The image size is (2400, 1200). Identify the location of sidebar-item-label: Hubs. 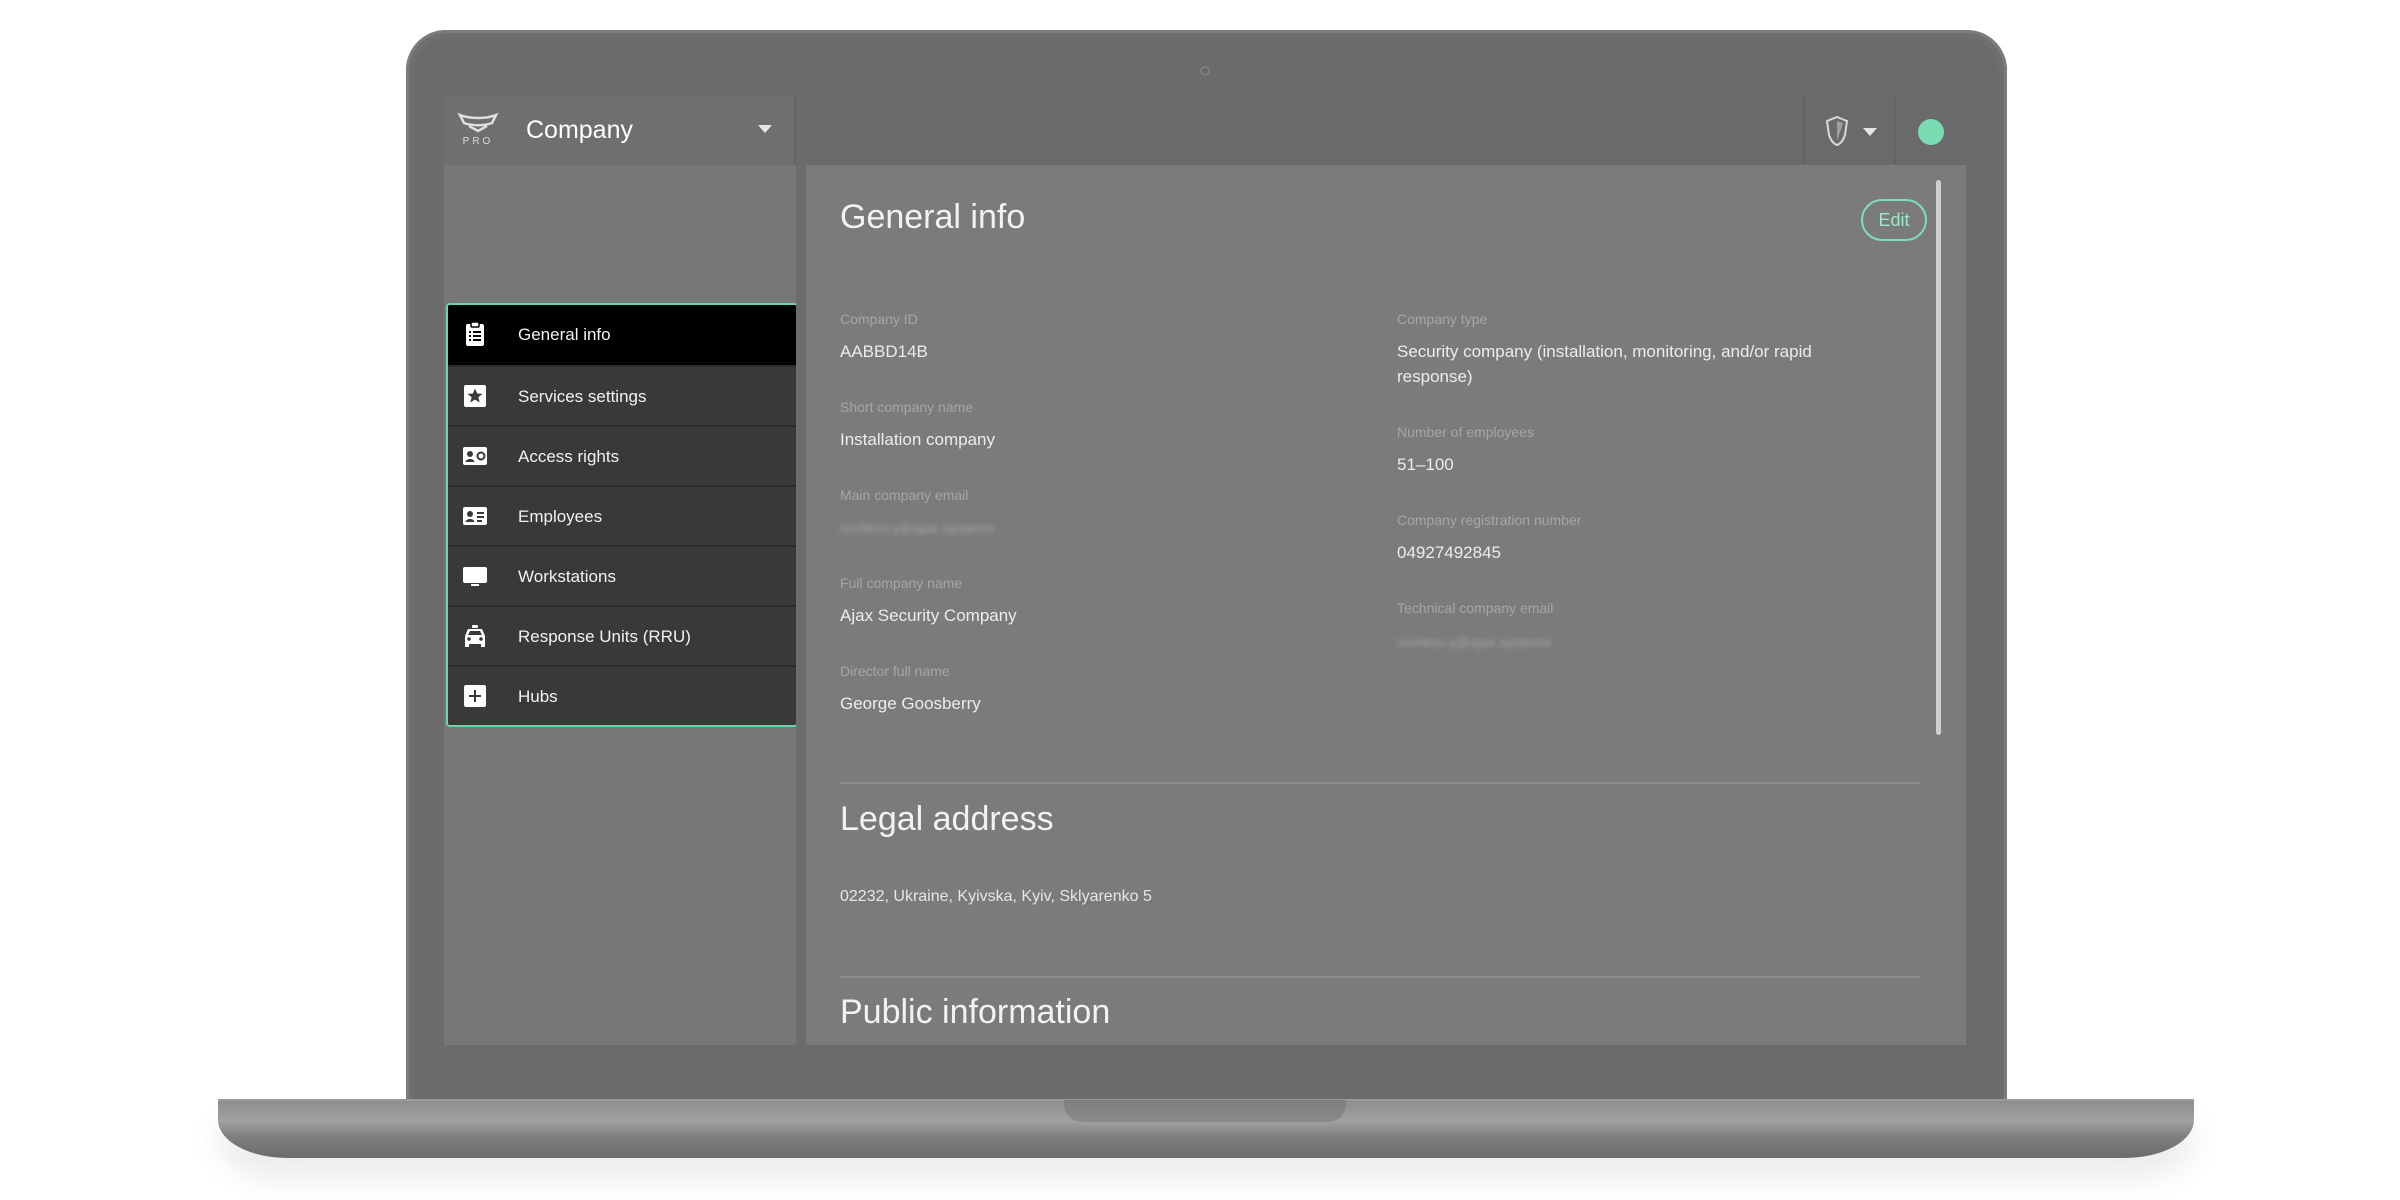
(538, 696).